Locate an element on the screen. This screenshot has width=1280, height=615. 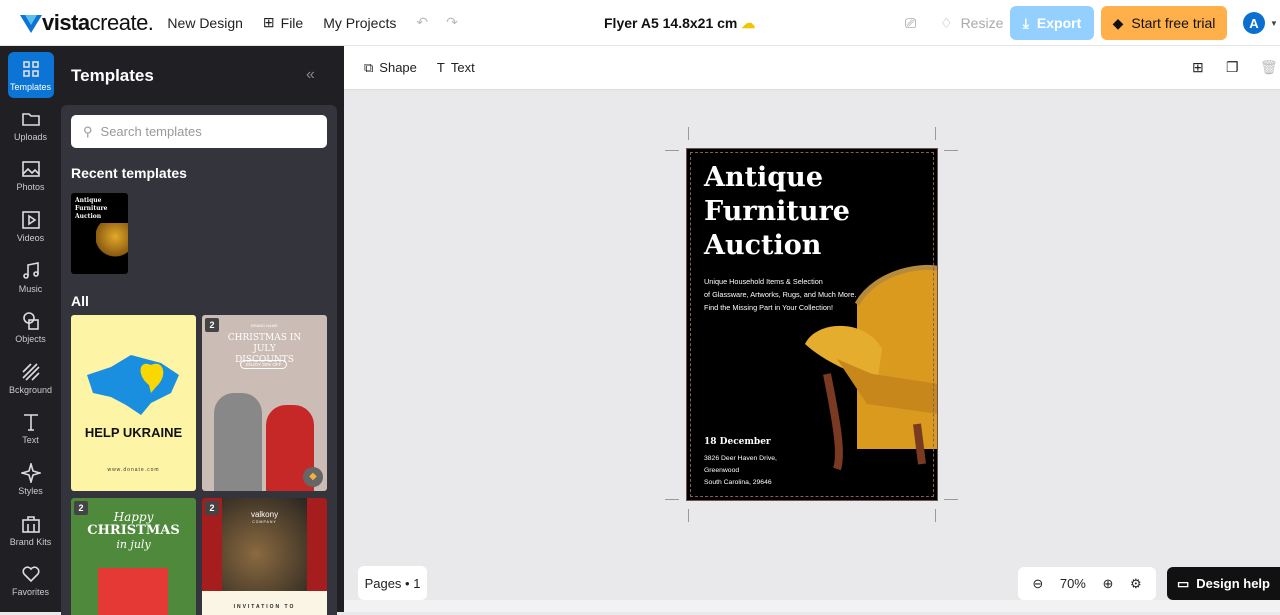
sidebar-item-favorites: Favorites is located at coordinates (30, 580).